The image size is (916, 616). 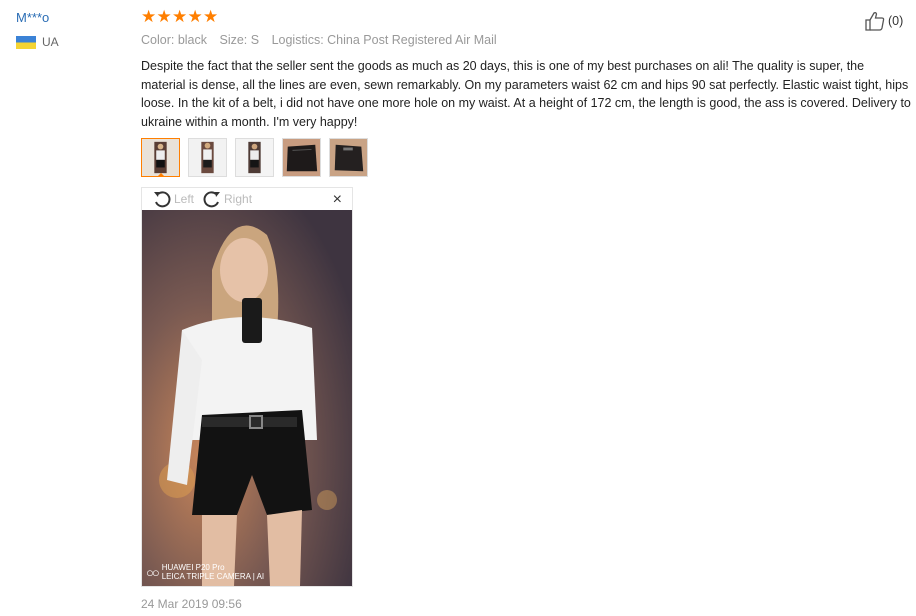 What do you see at coordinates (875, 21) in the screenshot?
I see `thumbs-up-icon` at bounding box center [875, 21].